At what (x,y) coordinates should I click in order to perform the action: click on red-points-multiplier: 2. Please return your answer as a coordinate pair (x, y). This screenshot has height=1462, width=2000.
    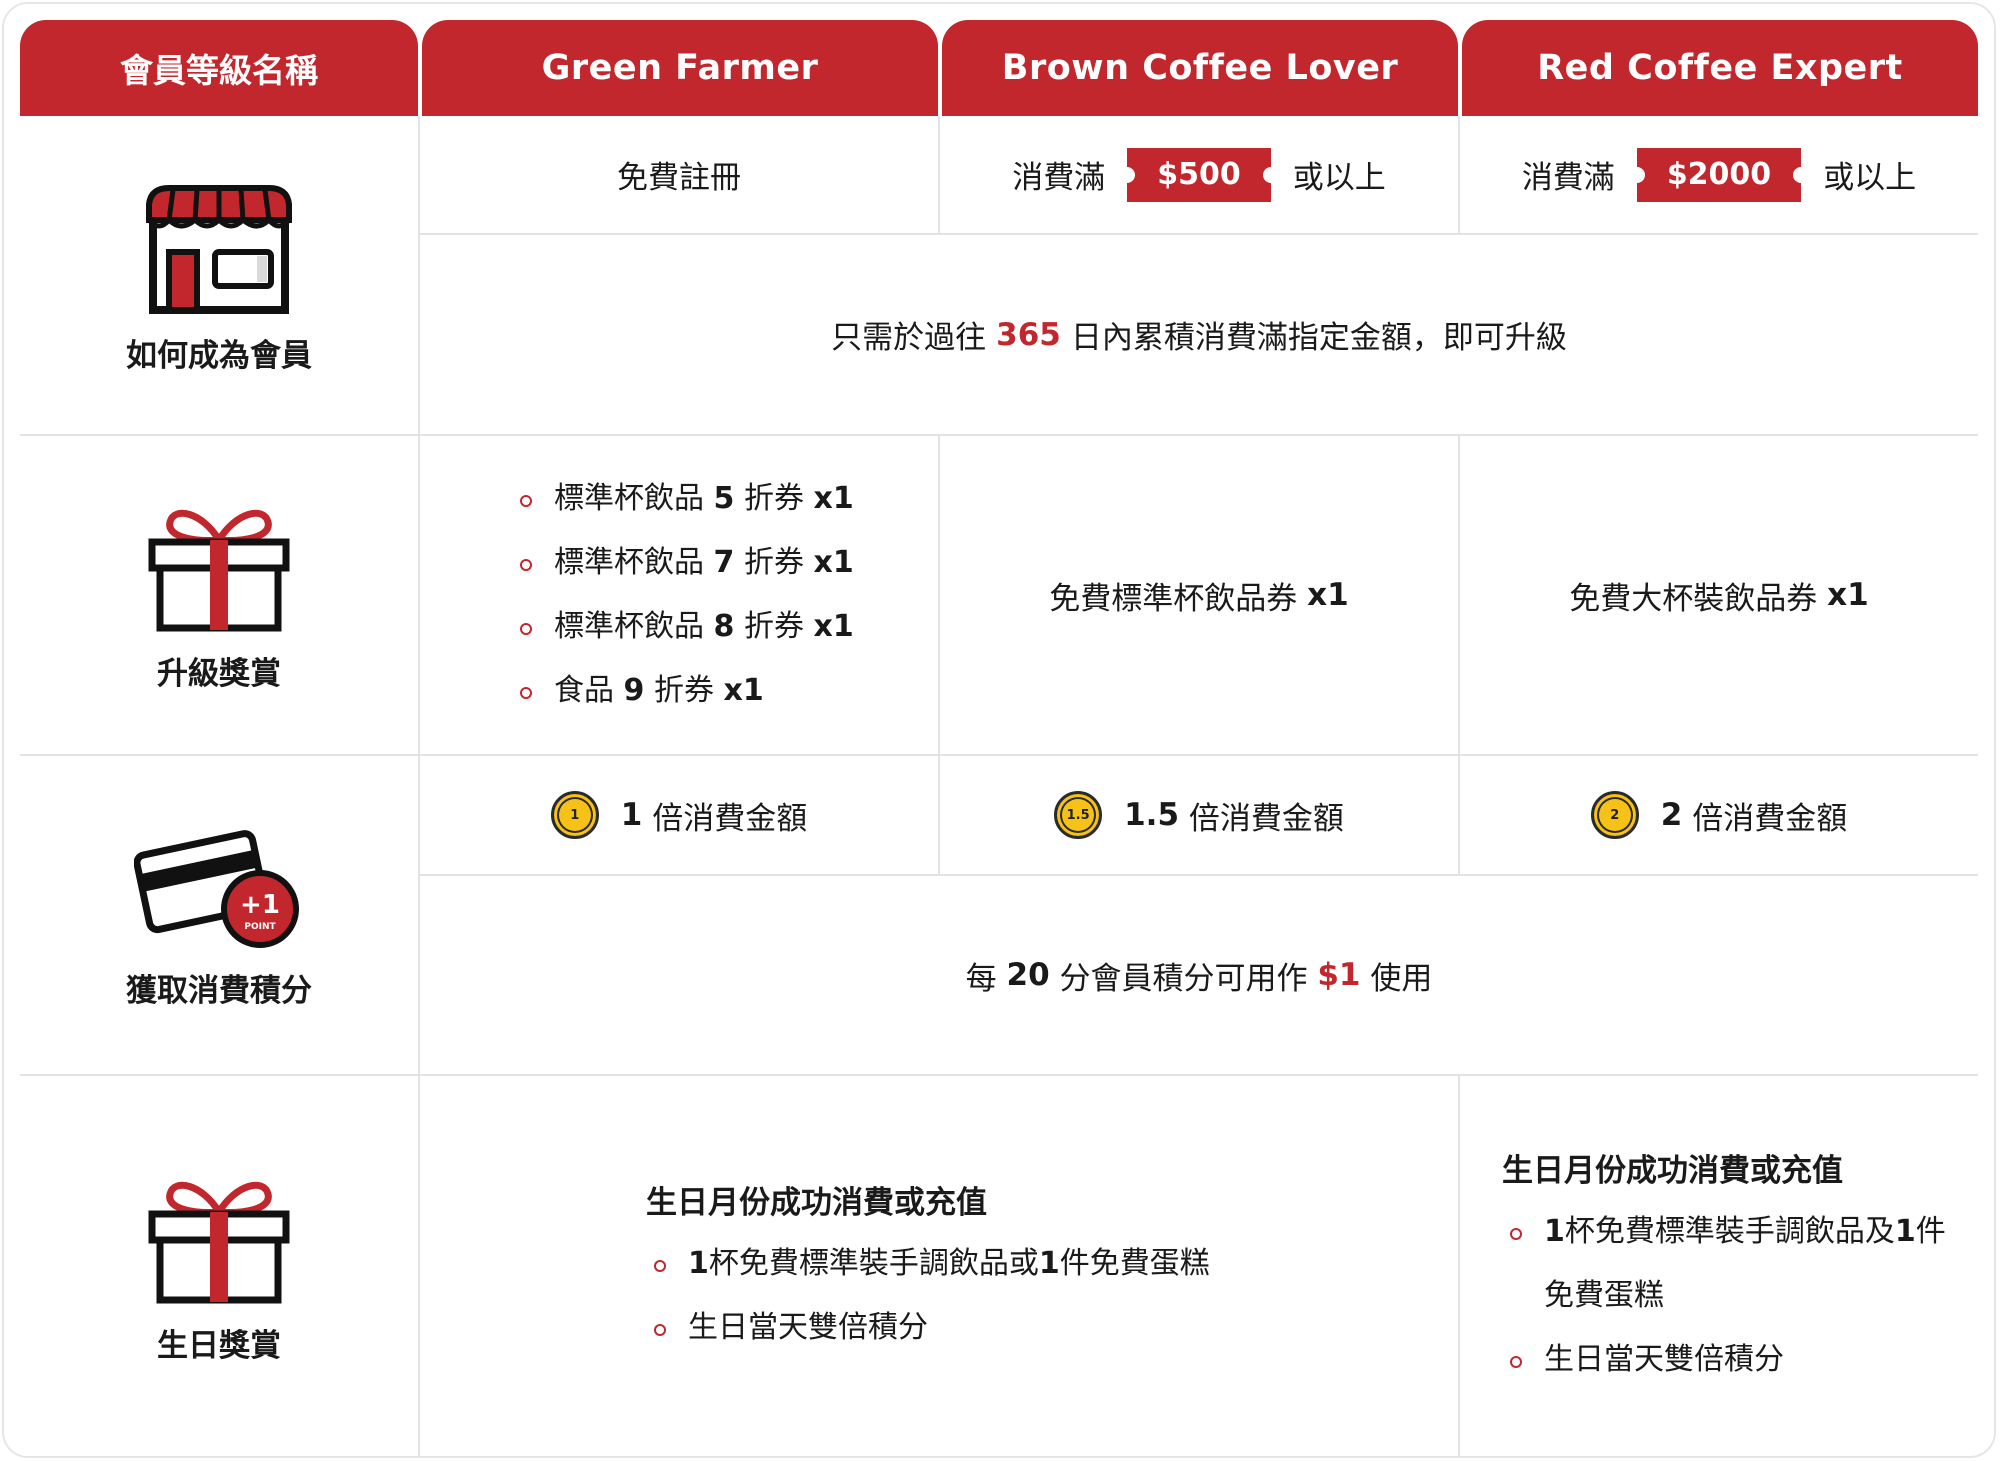
    Looking at the image, I should click on (1671, 815).